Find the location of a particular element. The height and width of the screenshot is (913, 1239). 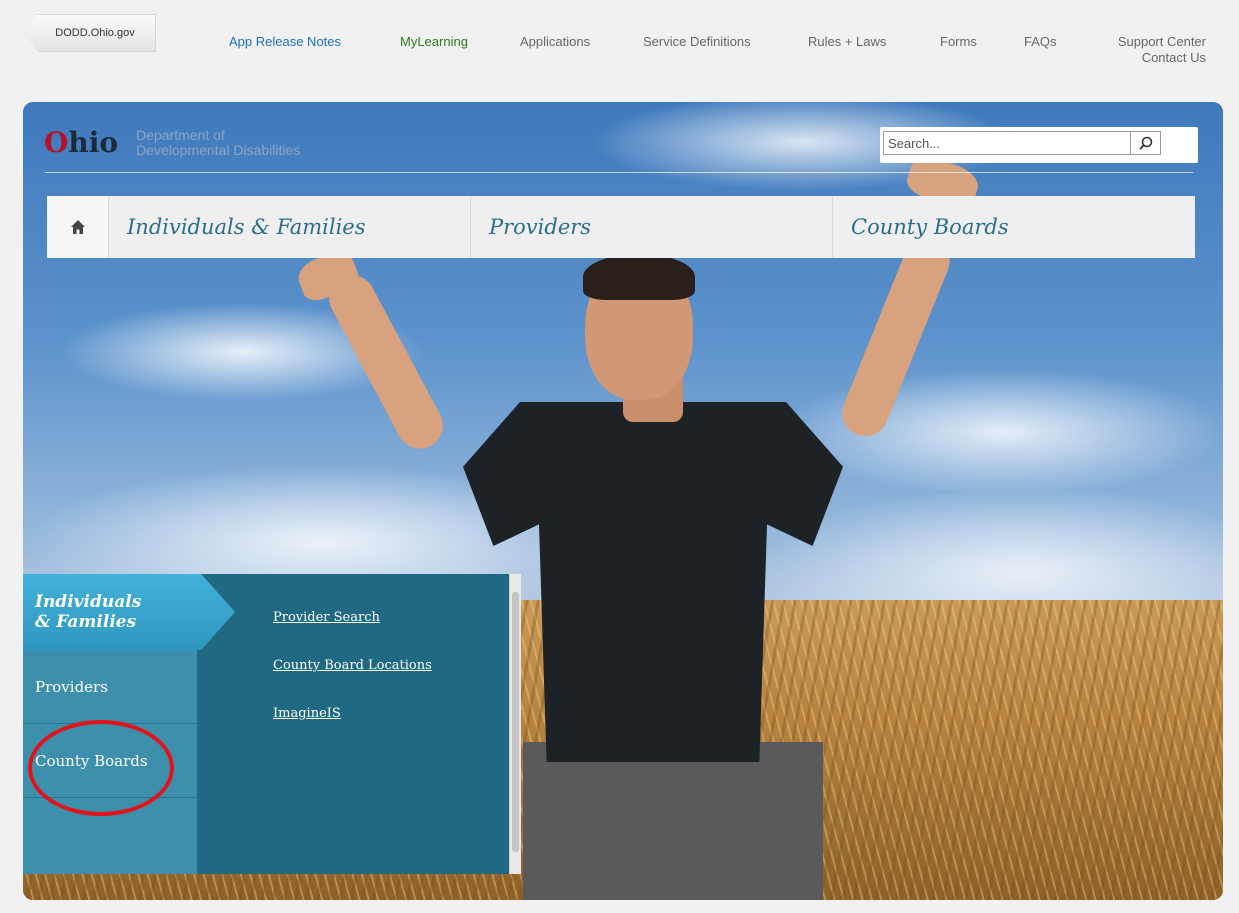

search-icon is located at coordinates (1145, 143).